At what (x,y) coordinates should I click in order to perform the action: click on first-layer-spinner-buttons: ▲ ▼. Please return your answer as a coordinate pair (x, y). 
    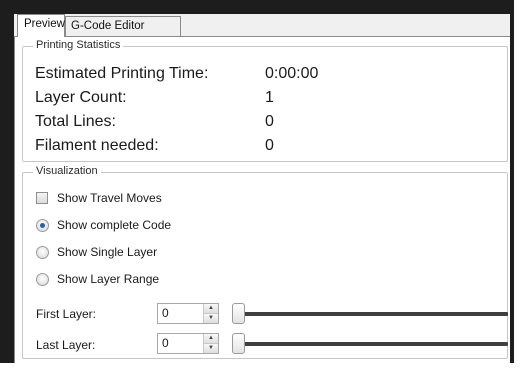
    Looking at the image, I should click on (210, 313).